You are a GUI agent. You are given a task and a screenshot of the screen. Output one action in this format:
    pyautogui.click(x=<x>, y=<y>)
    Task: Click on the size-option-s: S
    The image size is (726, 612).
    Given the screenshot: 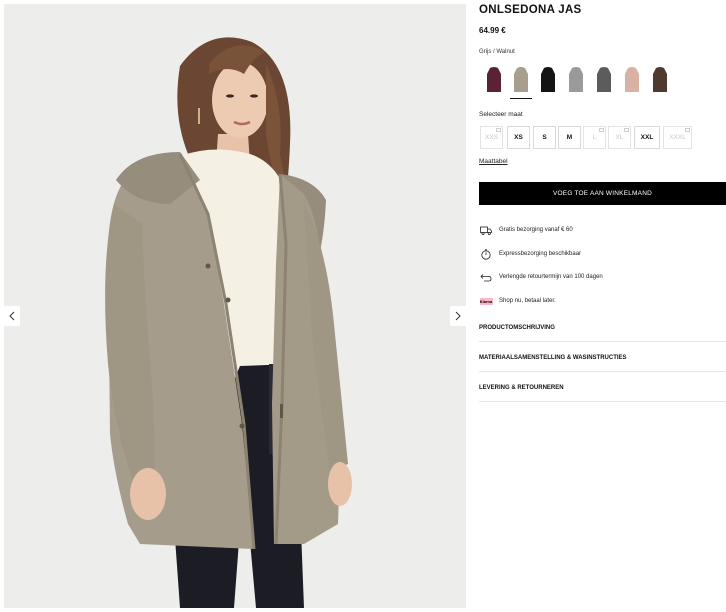 What is the action you would take?
    pyautogui.click(x=544, y=137)
    